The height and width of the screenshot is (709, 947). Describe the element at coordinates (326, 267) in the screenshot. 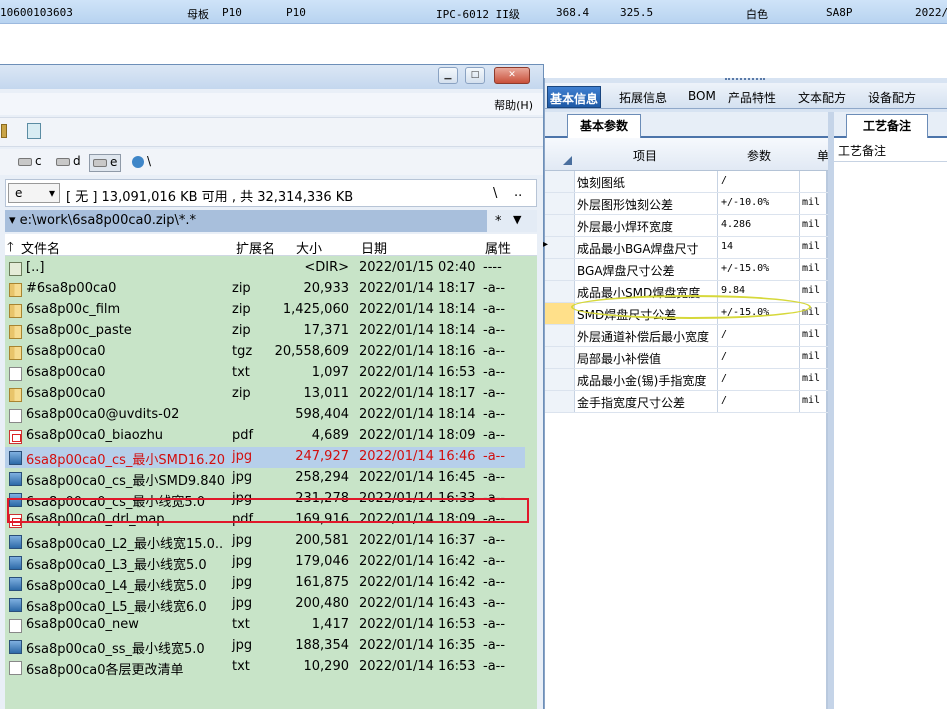

I see `file-size: <DIR>` at that location.